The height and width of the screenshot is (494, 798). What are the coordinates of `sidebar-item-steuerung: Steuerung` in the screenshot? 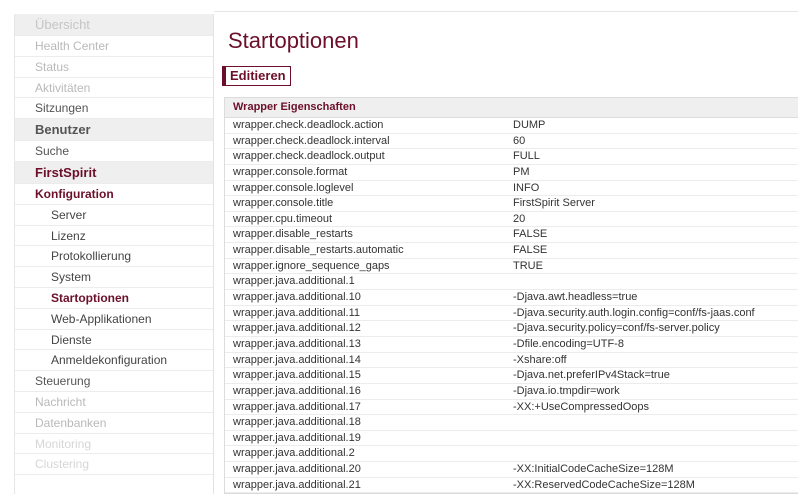 It's located at (114, 381).